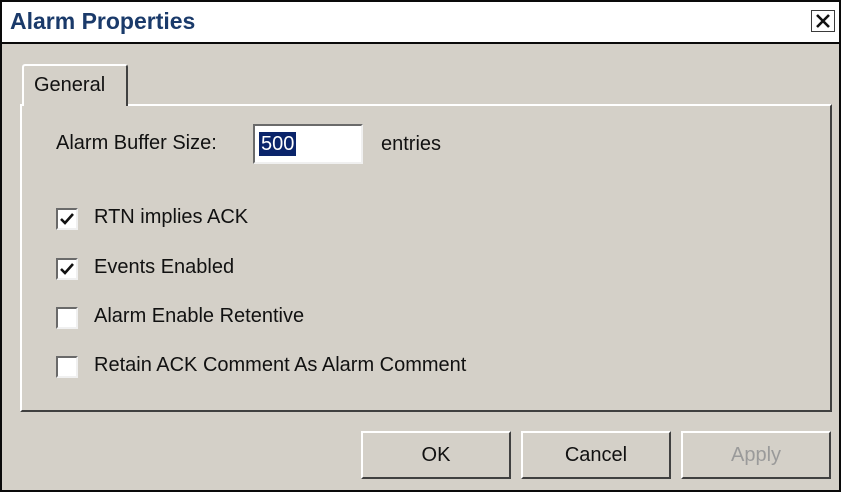  Describe the element at coordinates (171, 217) in the screenshot. I see `option-label: RTN implies ACK` at that location.